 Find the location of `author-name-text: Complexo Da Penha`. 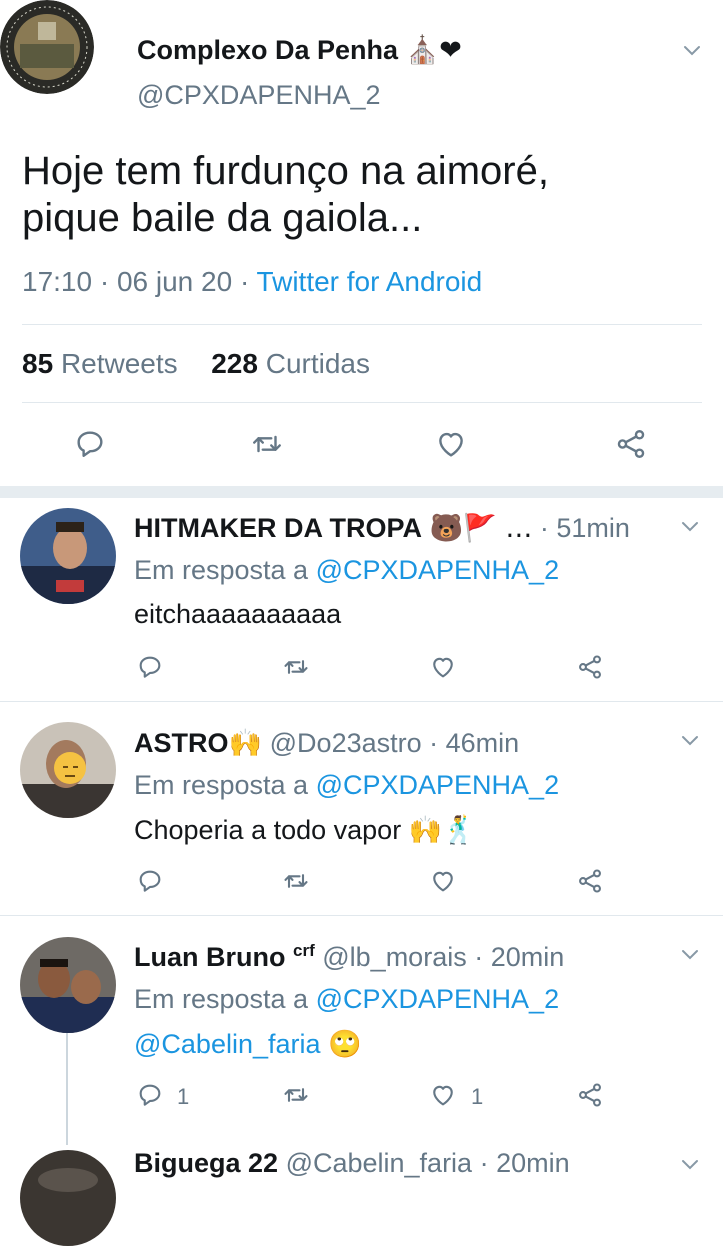

author-name-text: Complexo Da Penha is located at coordinates (268, 50).